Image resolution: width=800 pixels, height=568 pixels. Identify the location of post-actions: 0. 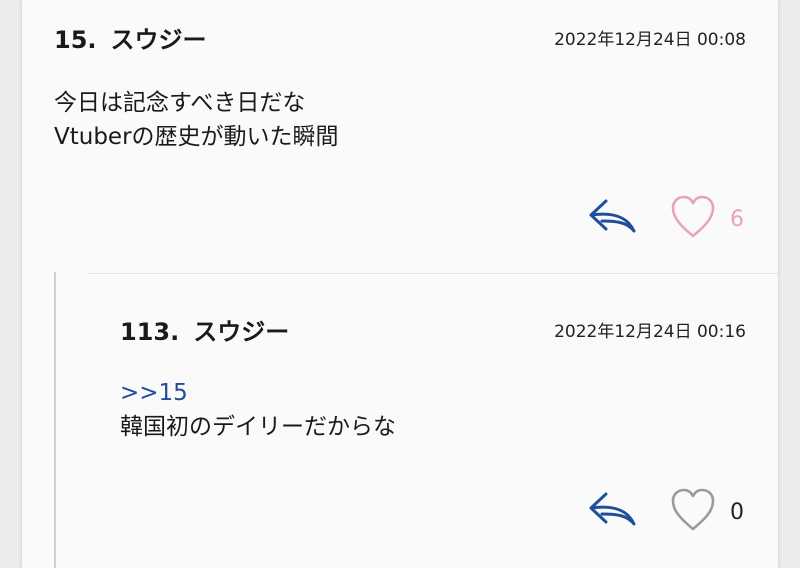
(666, 512).